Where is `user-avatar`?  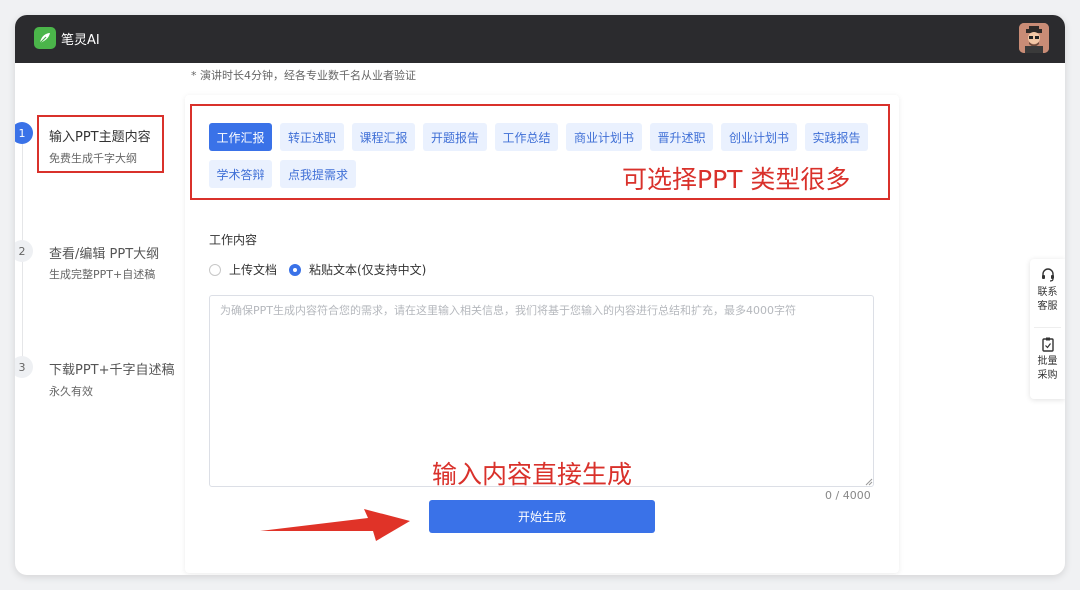
user-avatar is located at coordinates (1034, 38).